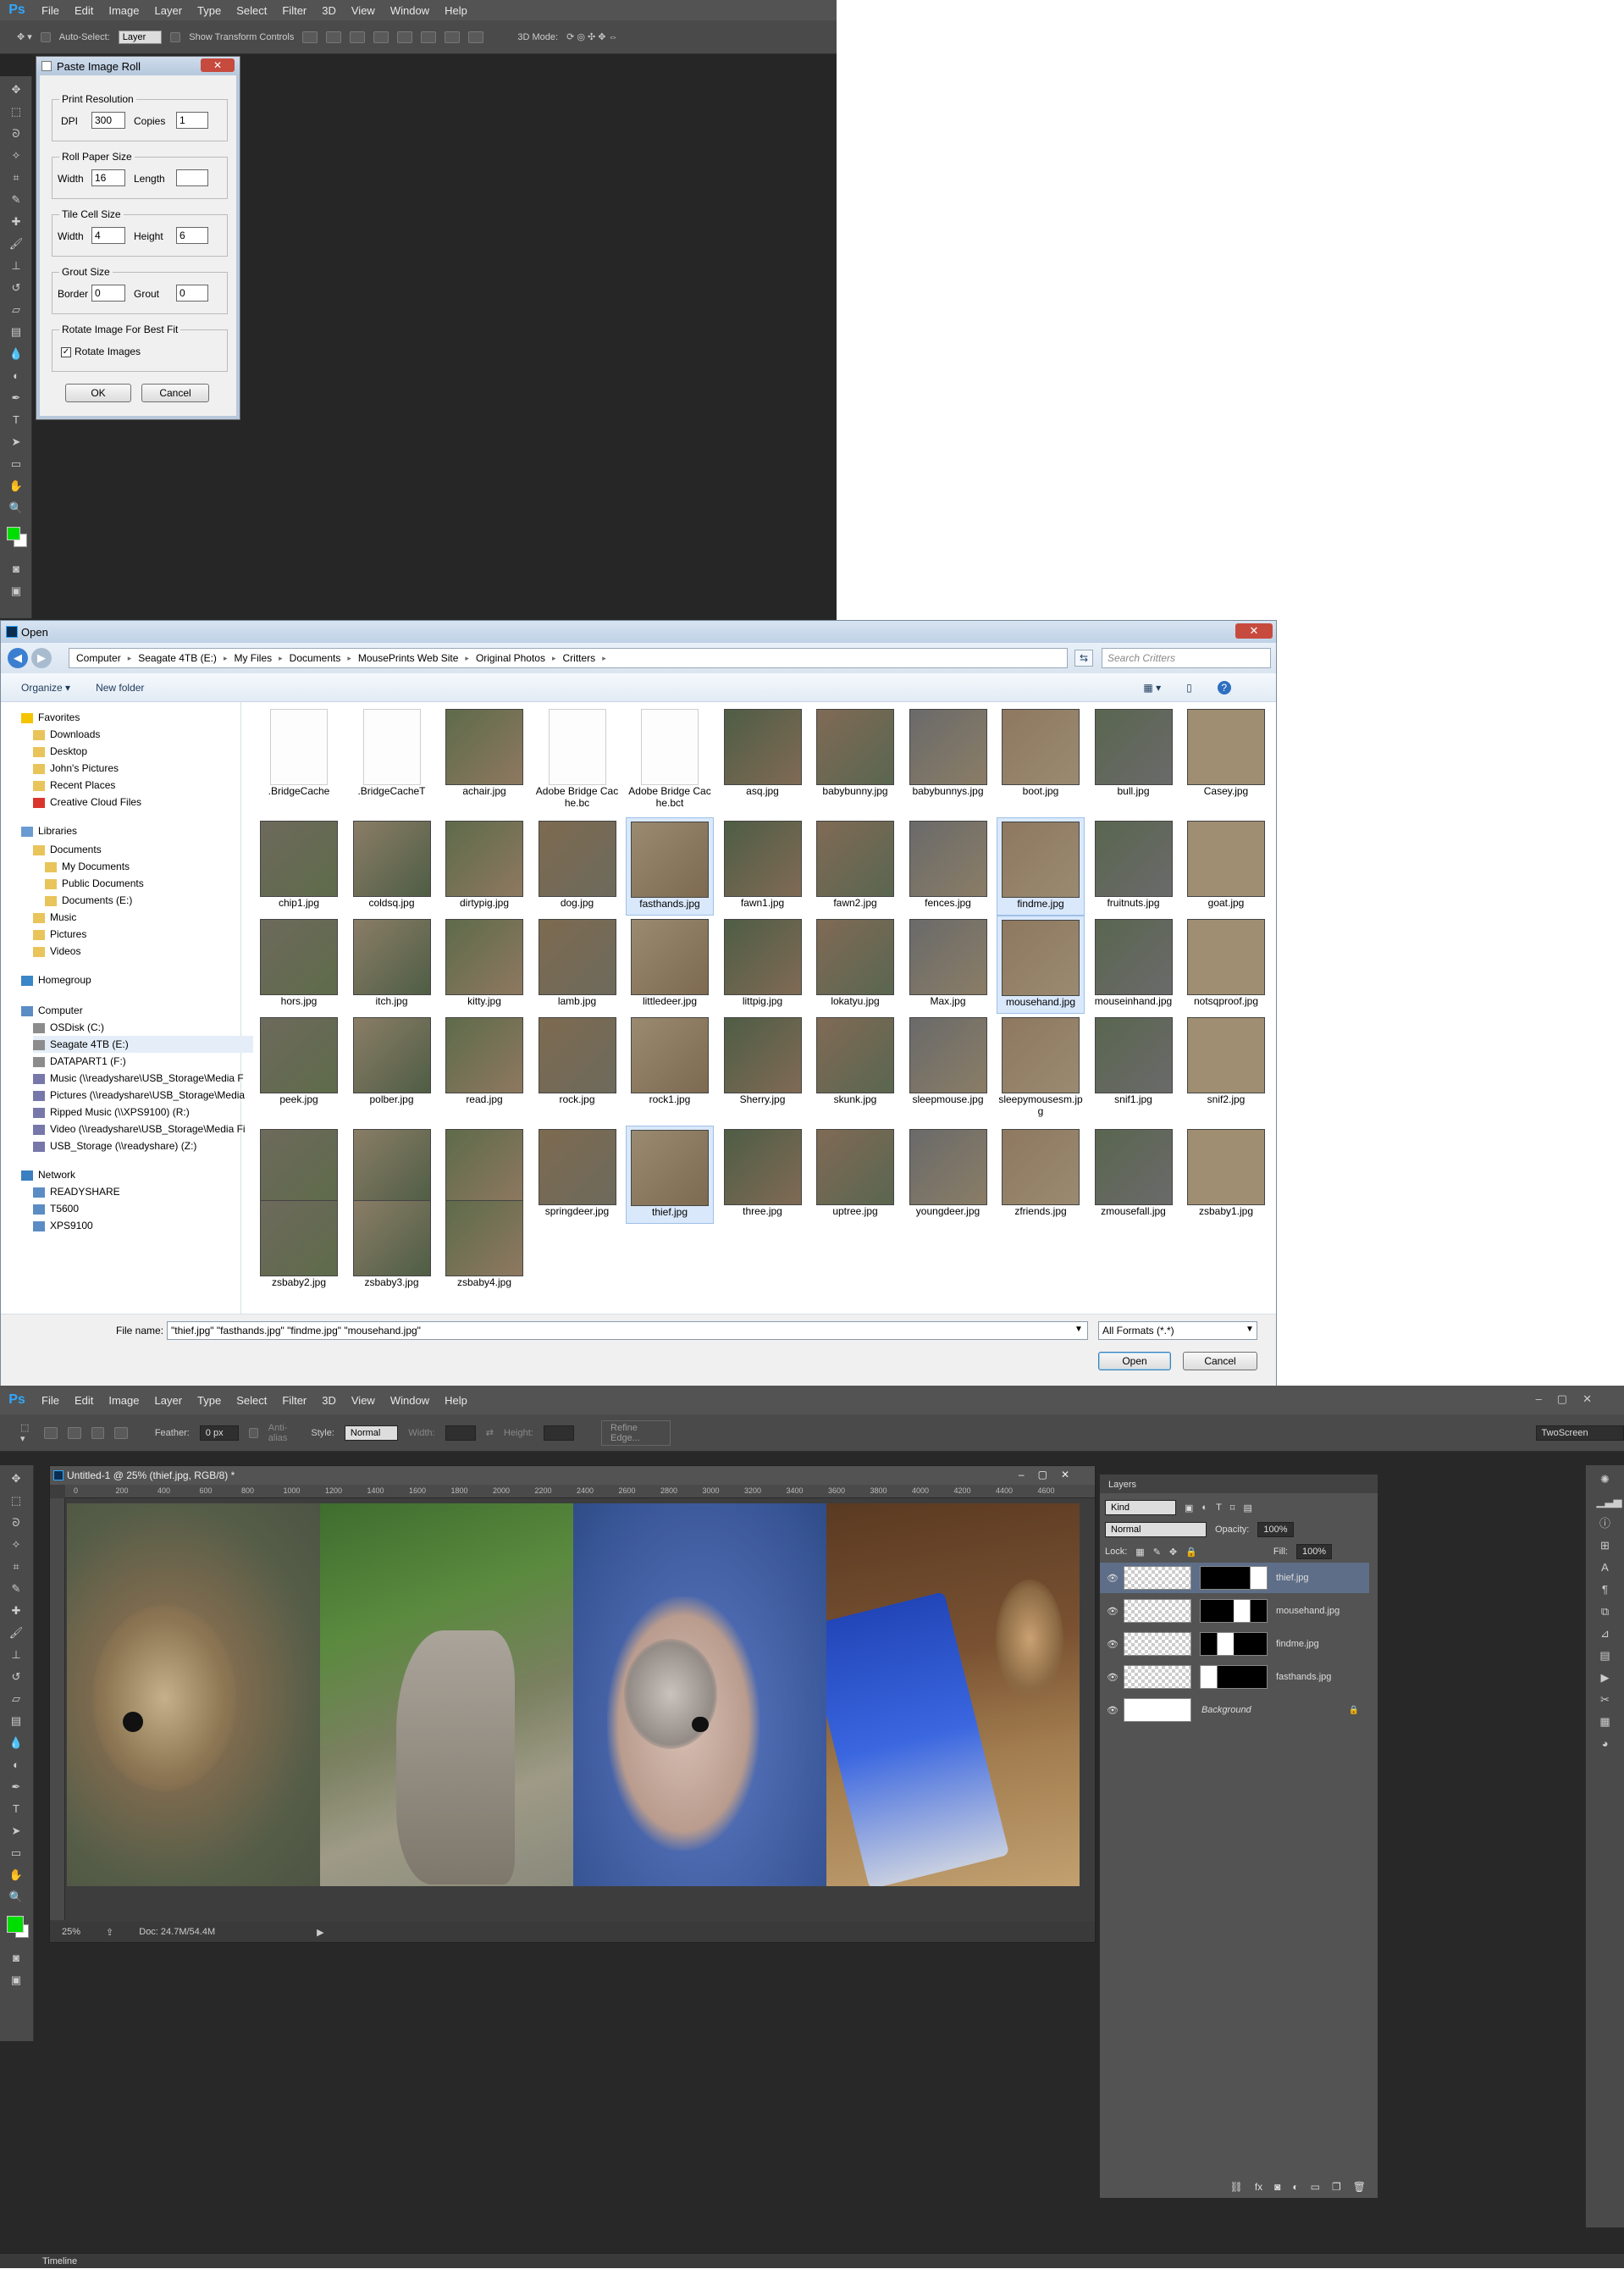 Image resolution: width=1624 pixels, height=2269 pixels. What do you see at coordinates (143, 1112) in the screenshot?
I see `nav-item: Ripped Music (\\XPS9100) (R:)` at bounding box center [143, 1112].